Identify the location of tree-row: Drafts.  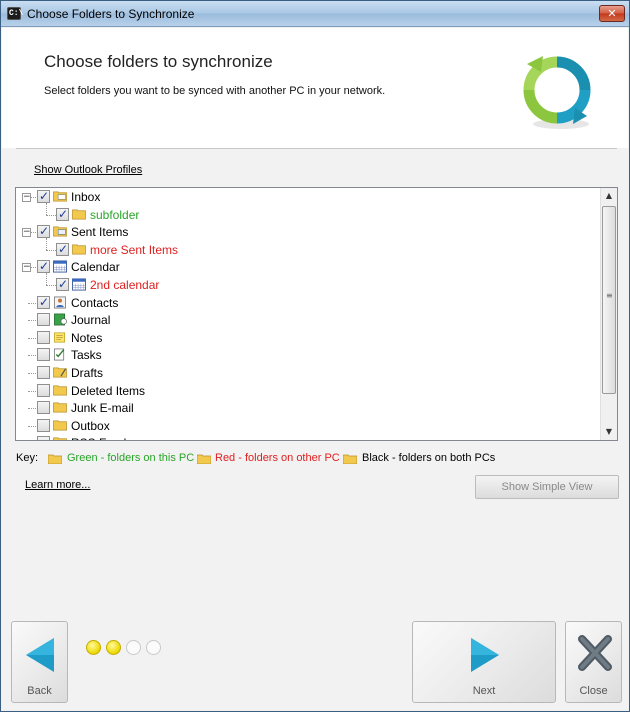
(306, 373).